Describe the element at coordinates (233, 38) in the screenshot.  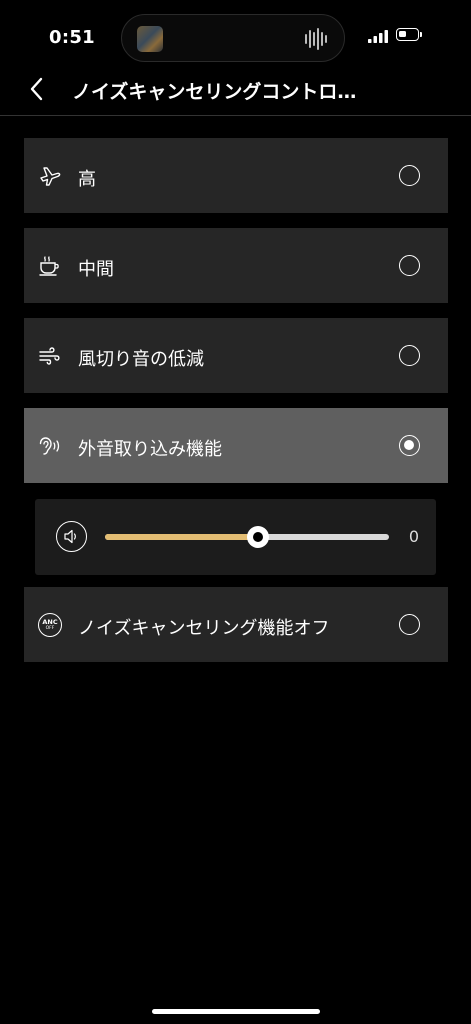
I see `dynamic-island` at that location.